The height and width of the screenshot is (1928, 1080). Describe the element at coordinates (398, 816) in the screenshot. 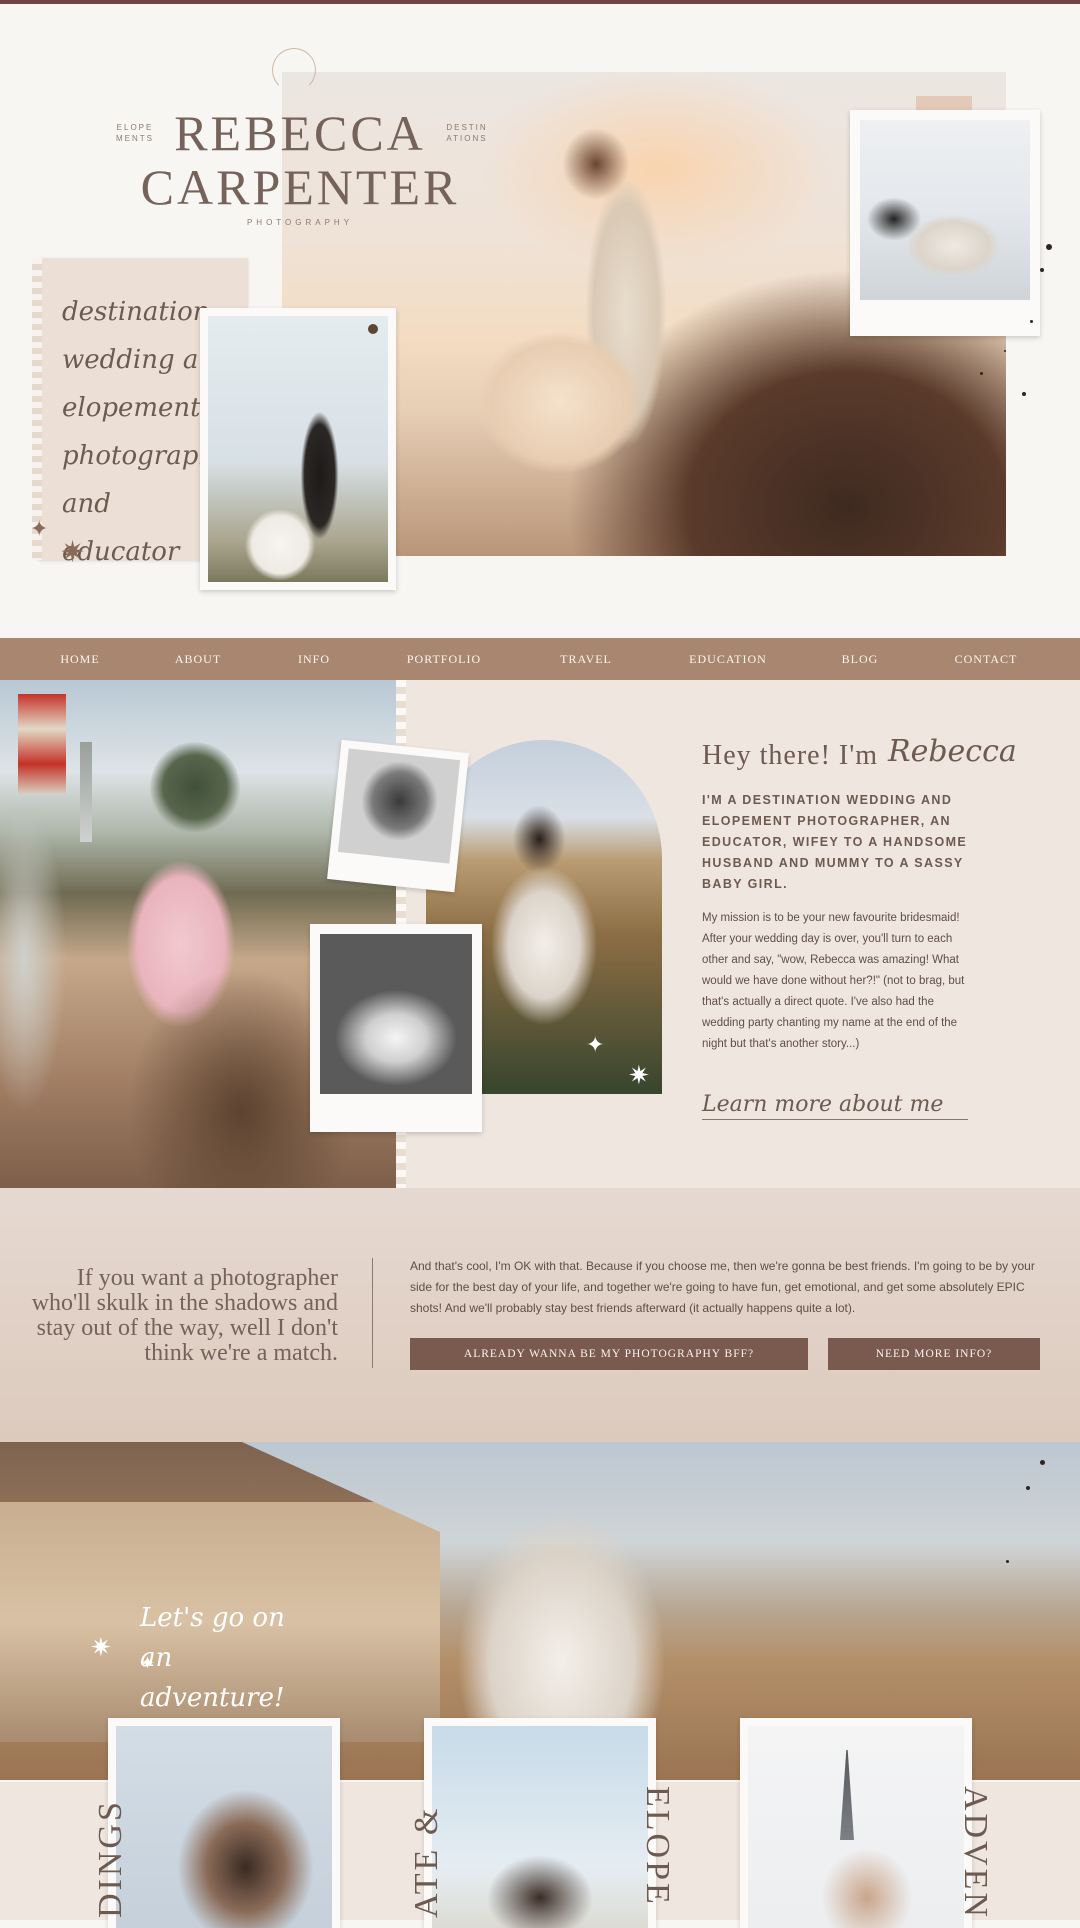

I see `polaroid-kiss-bw` at that location.